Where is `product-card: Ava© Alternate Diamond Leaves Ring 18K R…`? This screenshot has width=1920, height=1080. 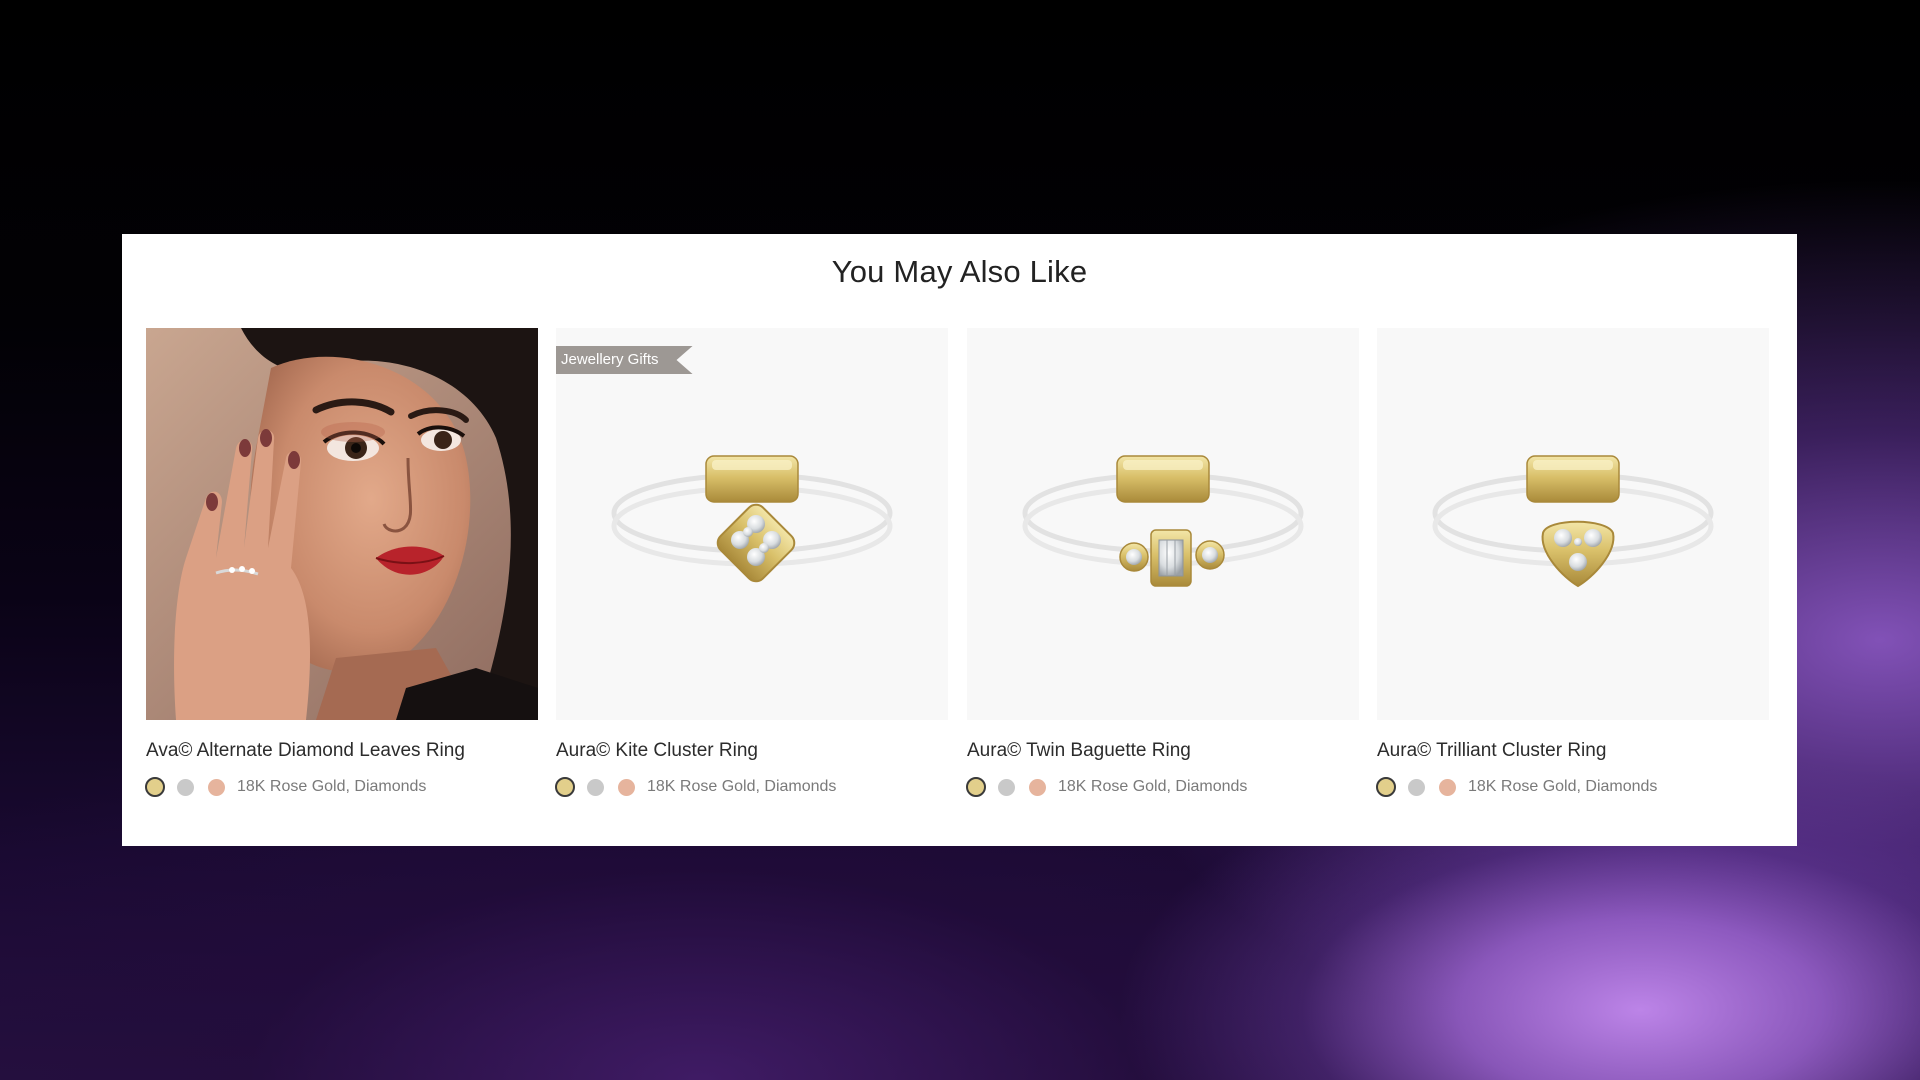 product-card: Ava© Alternate Diamond Leaves Ring 18K R… is located at coordinates (341, 563).